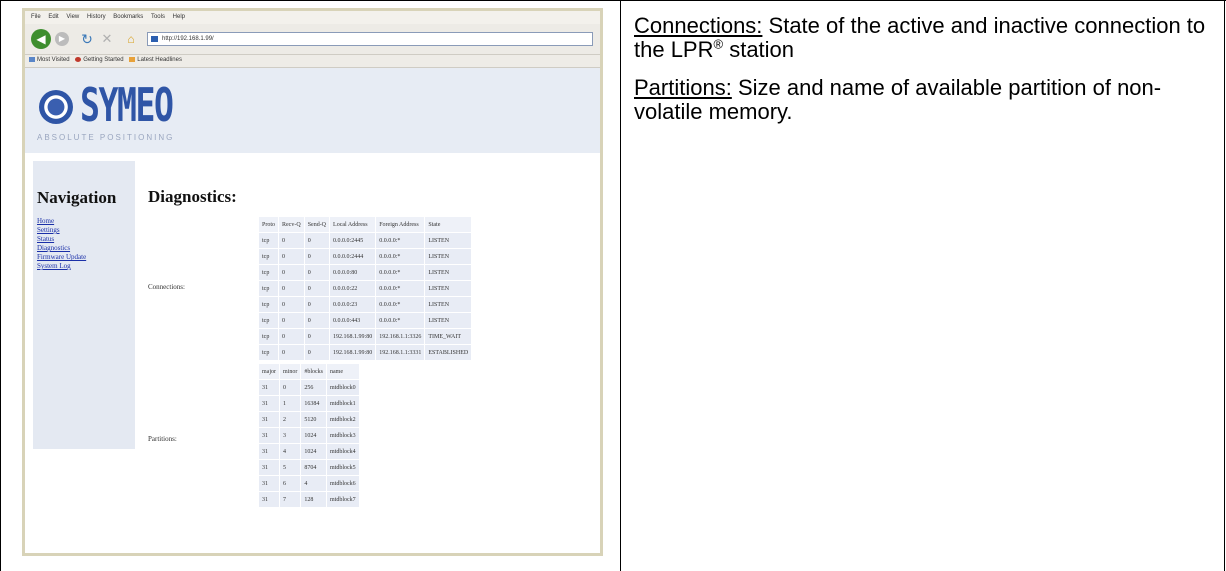 Image resolution: width=1226 pixels, height=571 pixels. I want to click on menu-view: View, so click(72, 17).